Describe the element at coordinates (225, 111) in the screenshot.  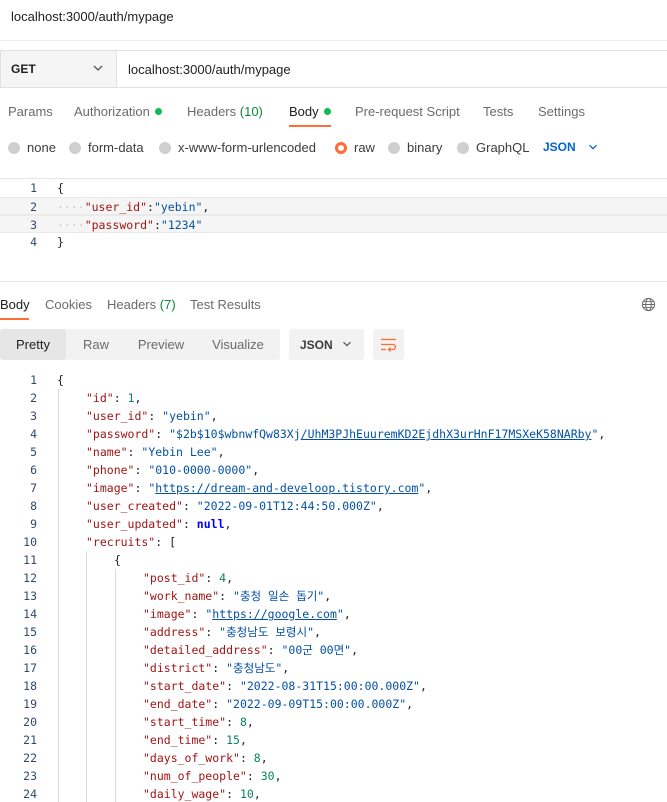
I see `tab-headers: Headers (10)` at that location.